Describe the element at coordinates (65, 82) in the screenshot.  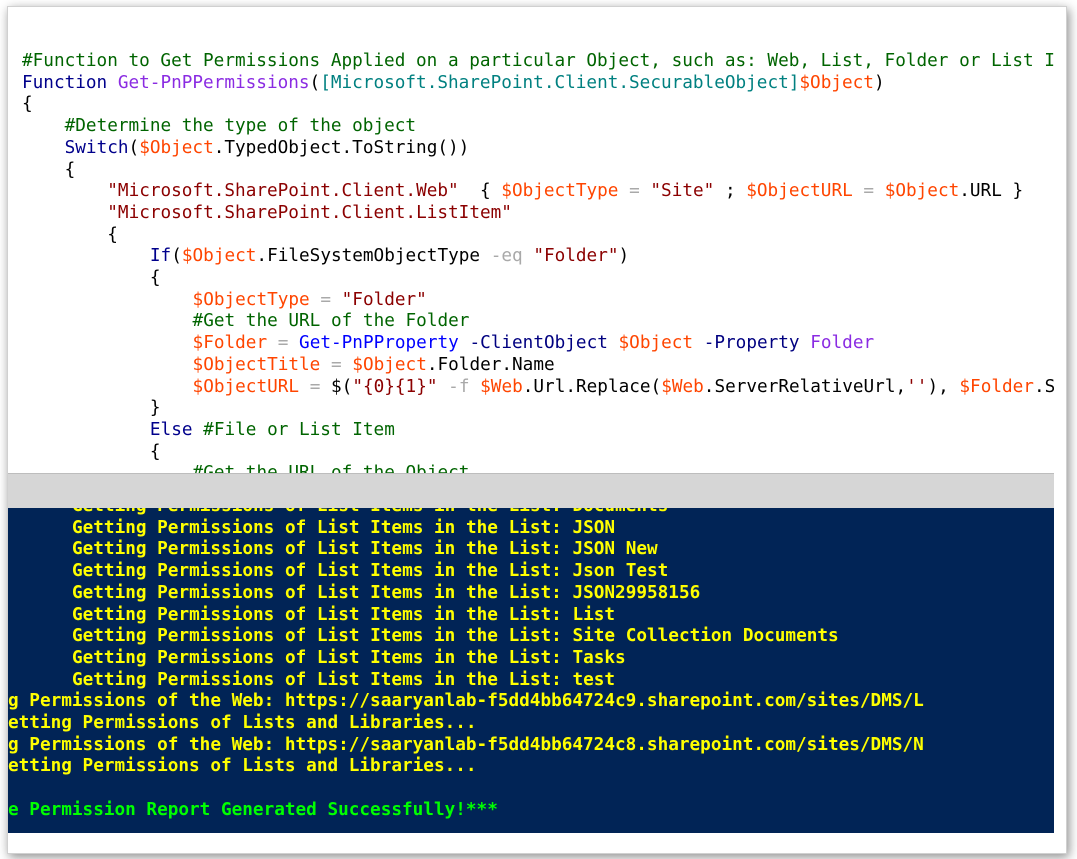
I see `code-token: Function` at that location.